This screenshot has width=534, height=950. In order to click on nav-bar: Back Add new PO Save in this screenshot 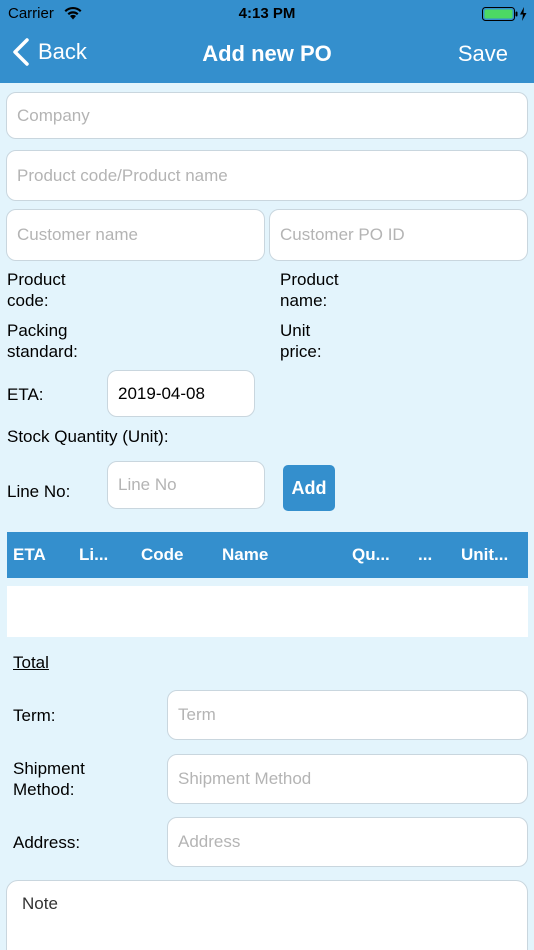, I will do `click(267, 55)`.